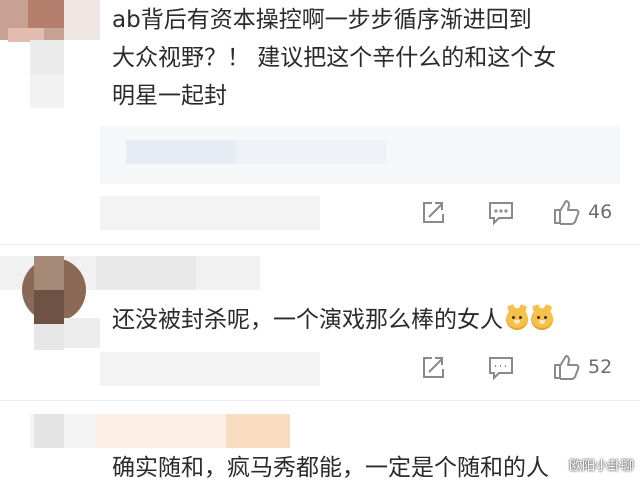 This screenshot has height=486, width=640. Describe the element at coordinates (322, 20) in the screenshot. I see `comment-1-line-1: ab背后有资本操控啊一步步循序渐进回到` at that location.